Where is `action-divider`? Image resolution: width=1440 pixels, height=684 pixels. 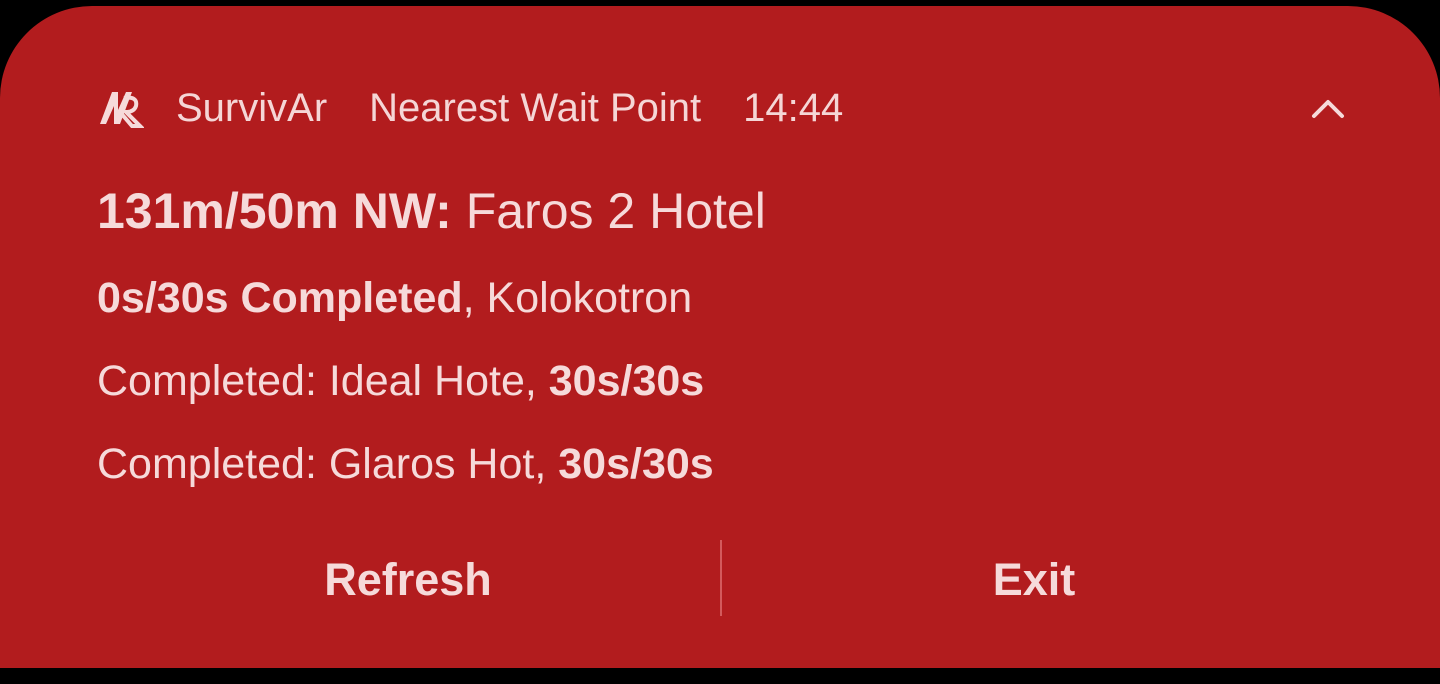
action-divider is located at coordinates (721, 578).